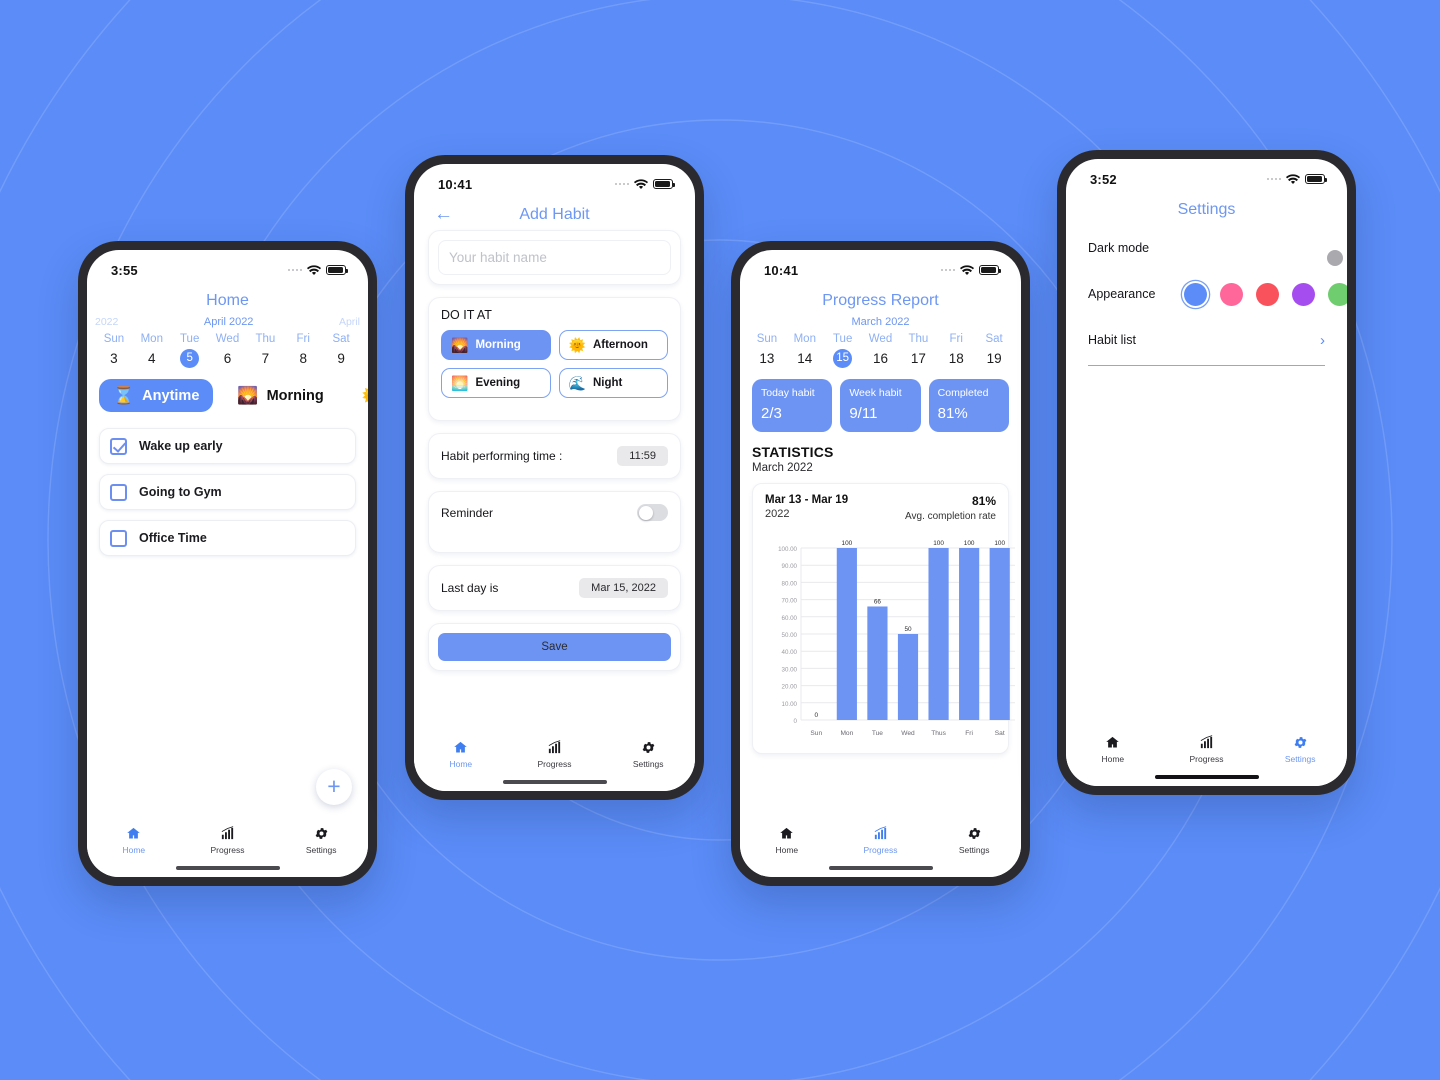 The width and height of the screenshot is (1440, 1080). I want to click on reminder-toggle, so click(652, 512).